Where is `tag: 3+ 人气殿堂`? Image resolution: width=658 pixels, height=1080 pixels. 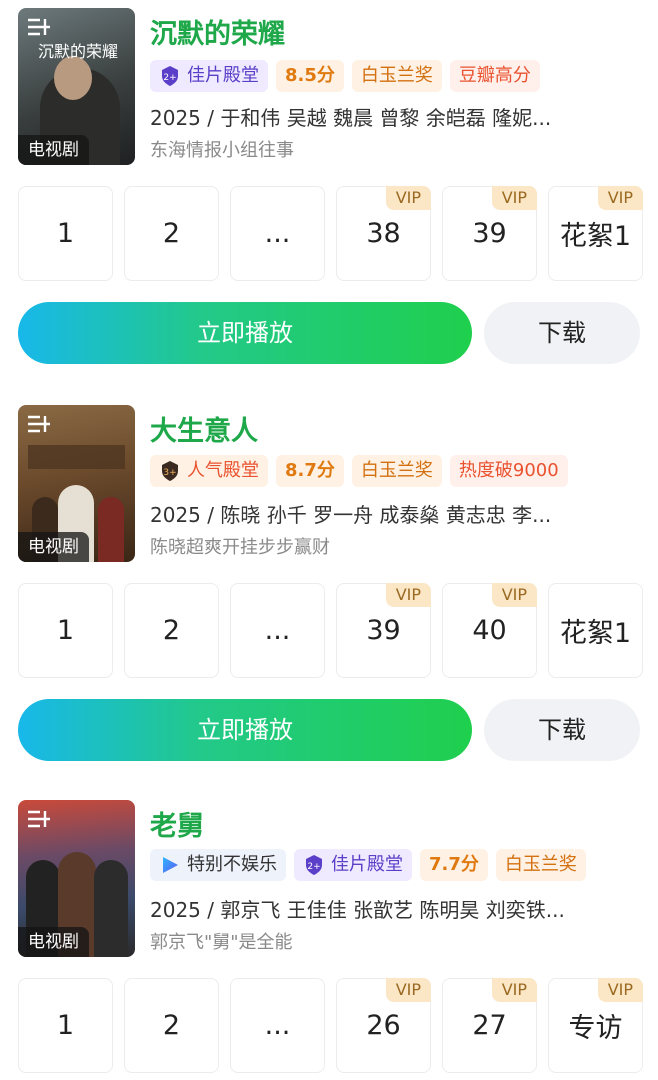
tag: 3+ 人气殿堂 is located at coordinates (209, 471).